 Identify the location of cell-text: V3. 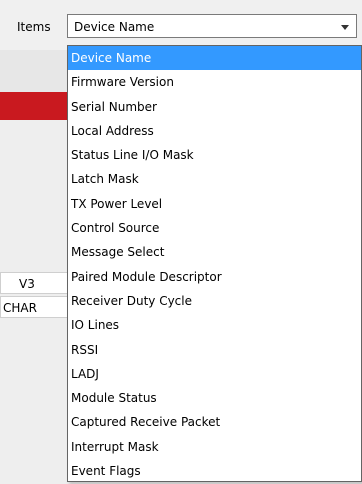
(27, 284).